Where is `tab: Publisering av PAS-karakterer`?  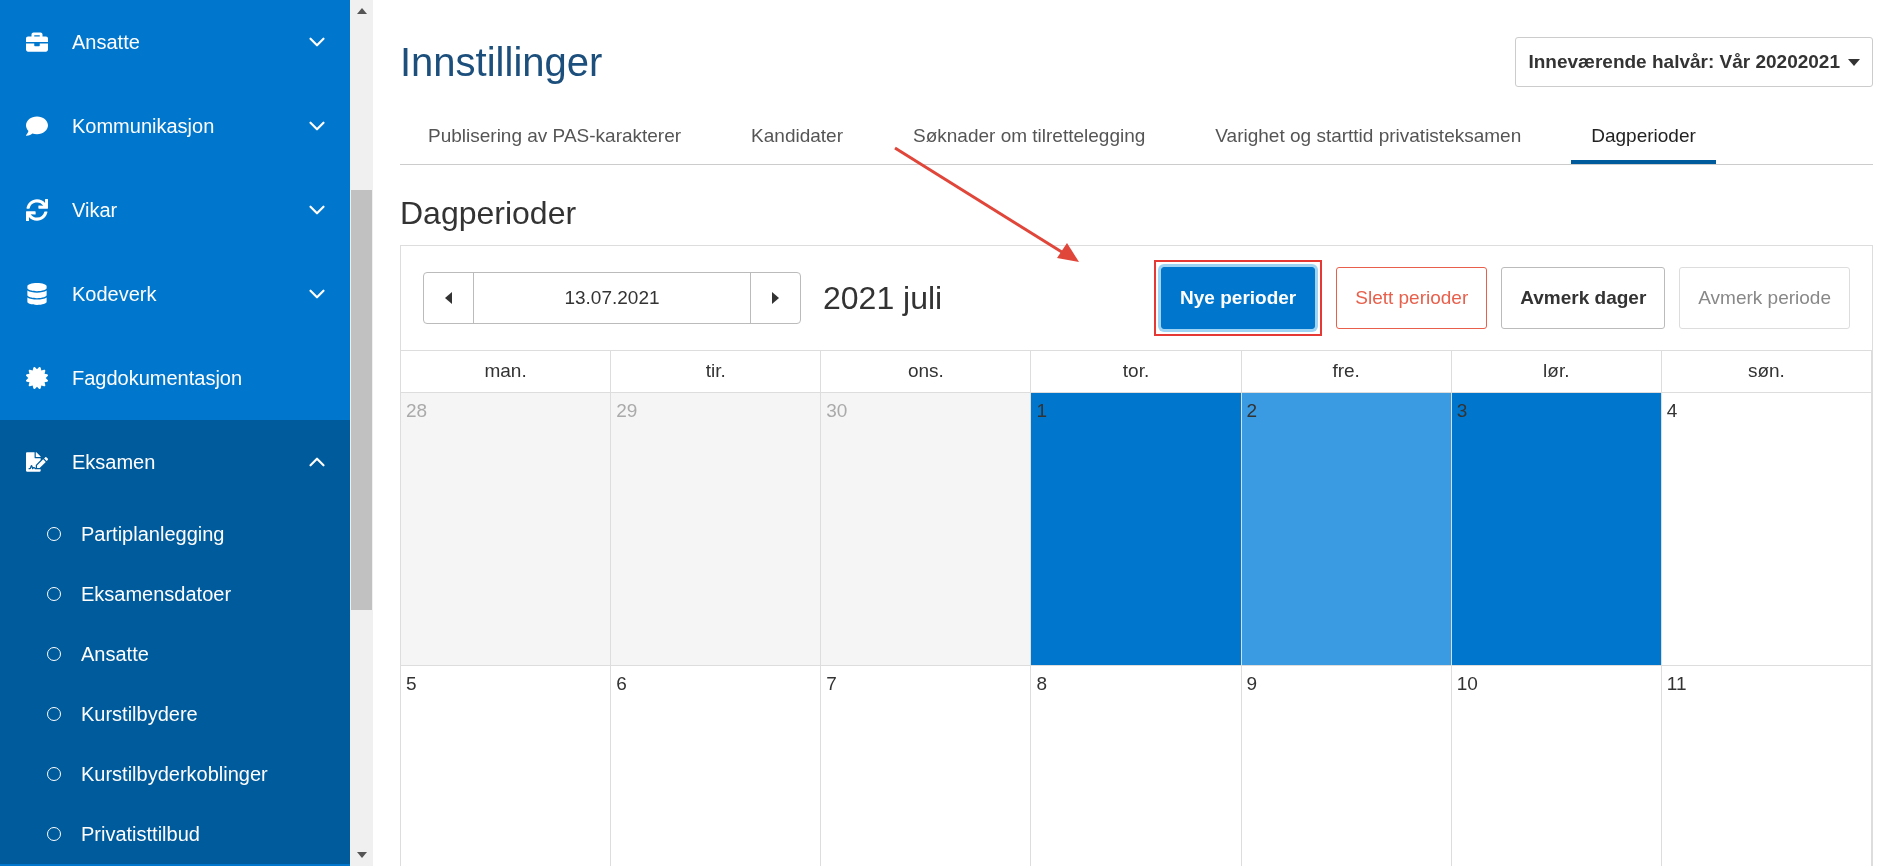
tab: Publisering av PAS-karakterer is located at coordinates (555, 138).